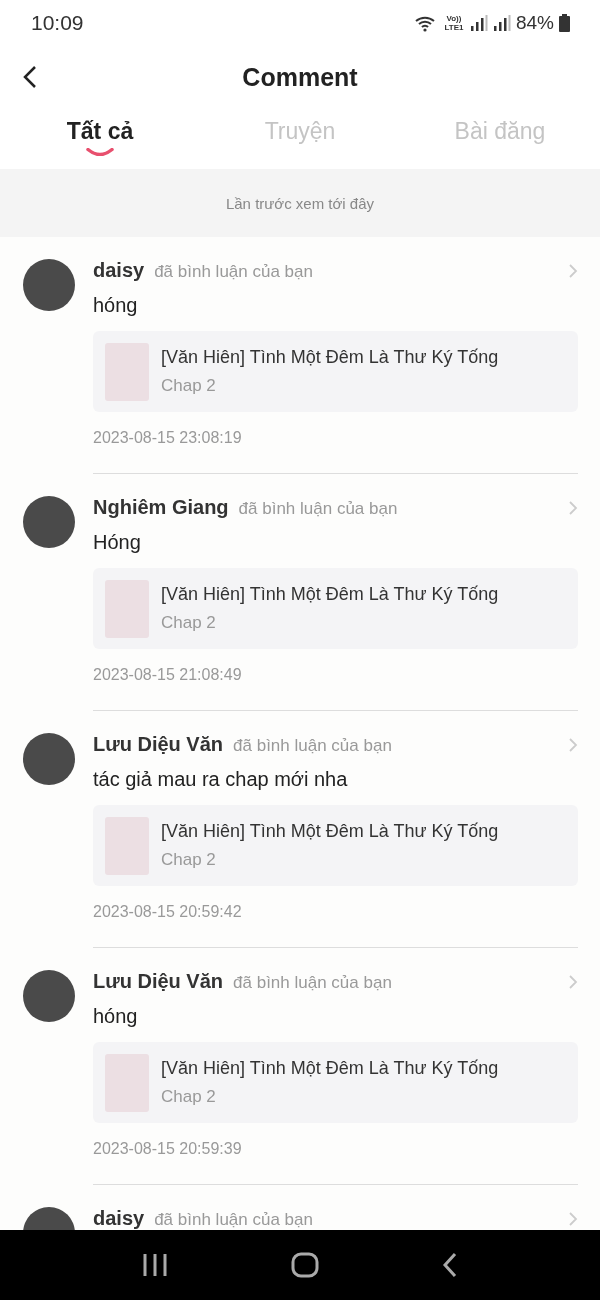 The image size is (600, 1300). Describe the element at coordinates (300, 77) in the screenshot. I see `page-title: Comment` at that location.